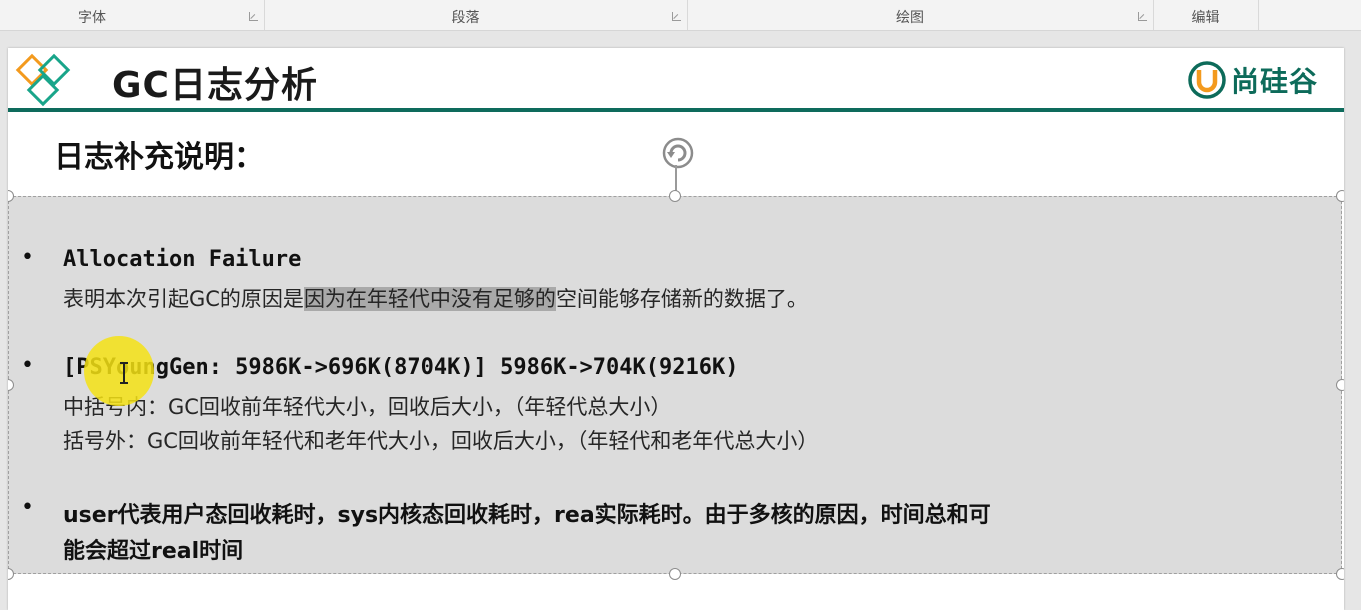 Image resolution: width=1361 pixels, height=610 pixels. Describe the element at coordinates (676, 110) in the screenshot. I see `title-divider` at that location.